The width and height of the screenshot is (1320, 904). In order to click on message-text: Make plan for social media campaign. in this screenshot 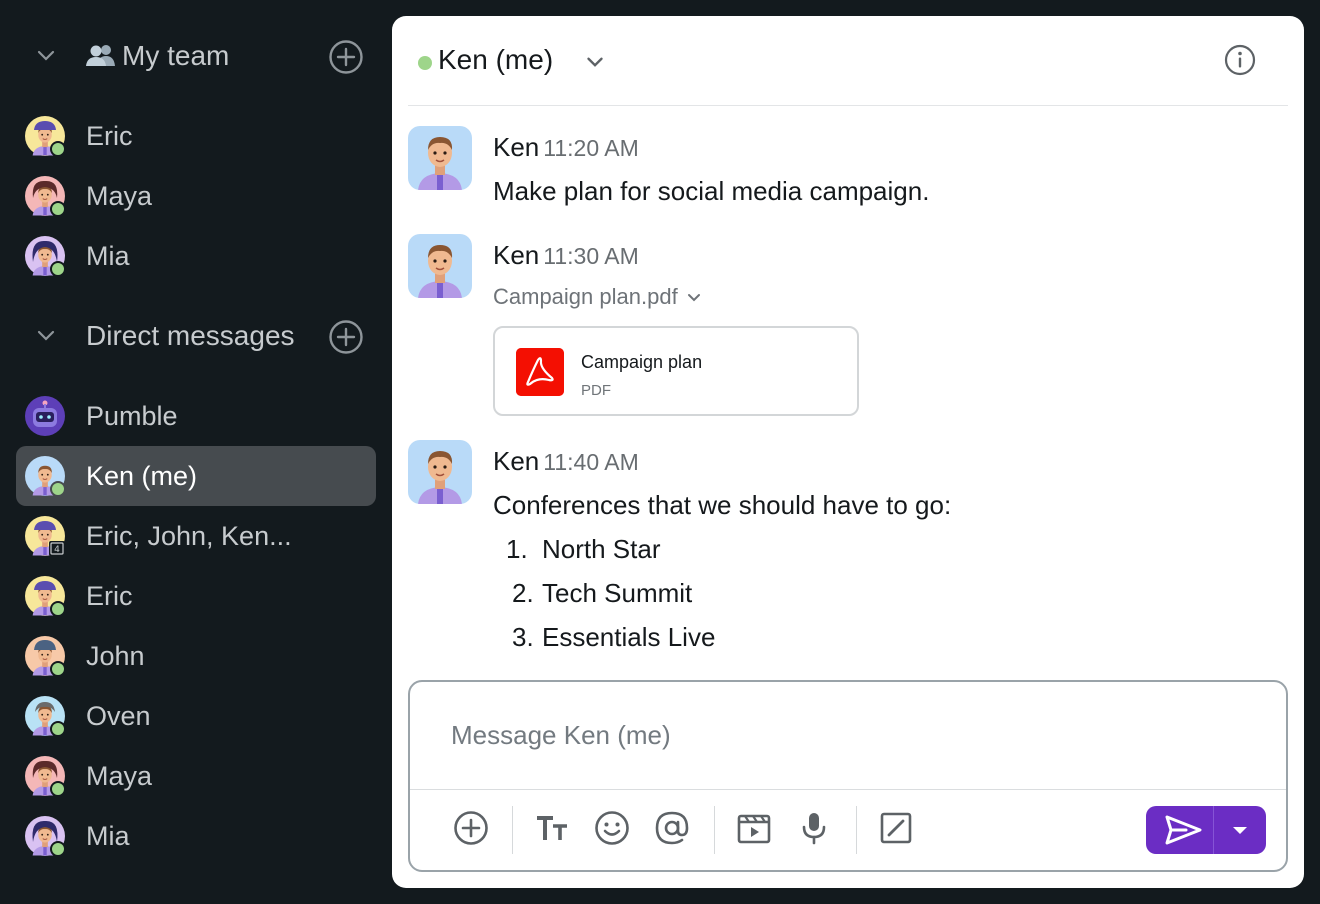, I will do `click(711, 191)`.